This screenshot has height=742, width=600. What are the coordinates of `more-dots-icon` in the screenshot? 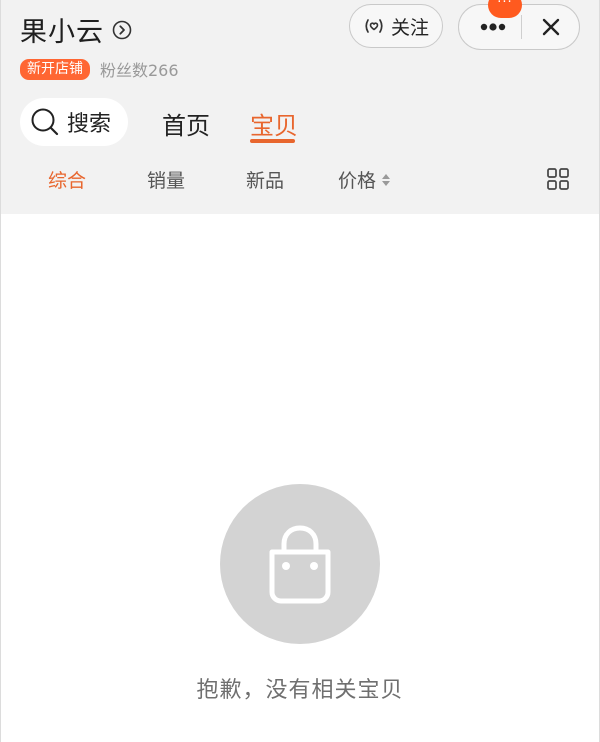 It's located at (493, 26).